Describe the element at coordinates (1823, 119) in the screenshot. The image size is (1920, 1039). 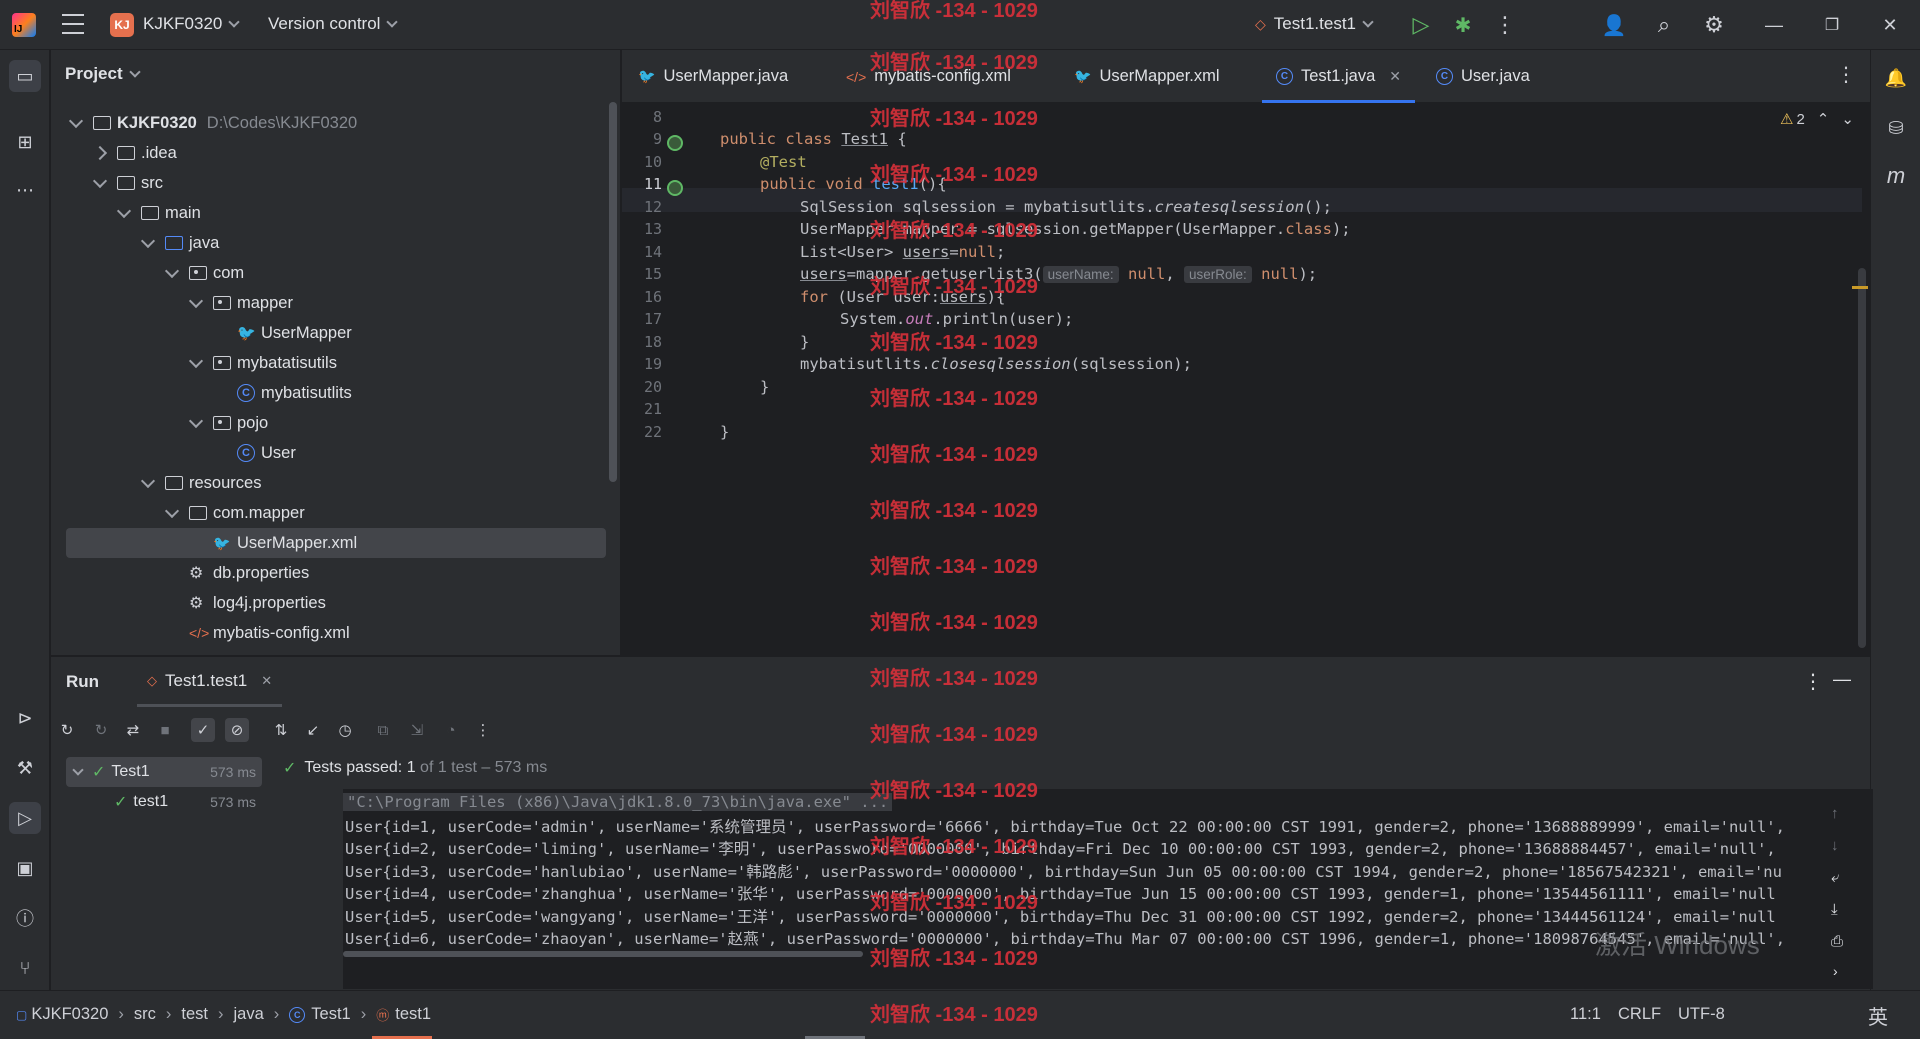
I see `prev-highlight-icon: ⌃` at that location.